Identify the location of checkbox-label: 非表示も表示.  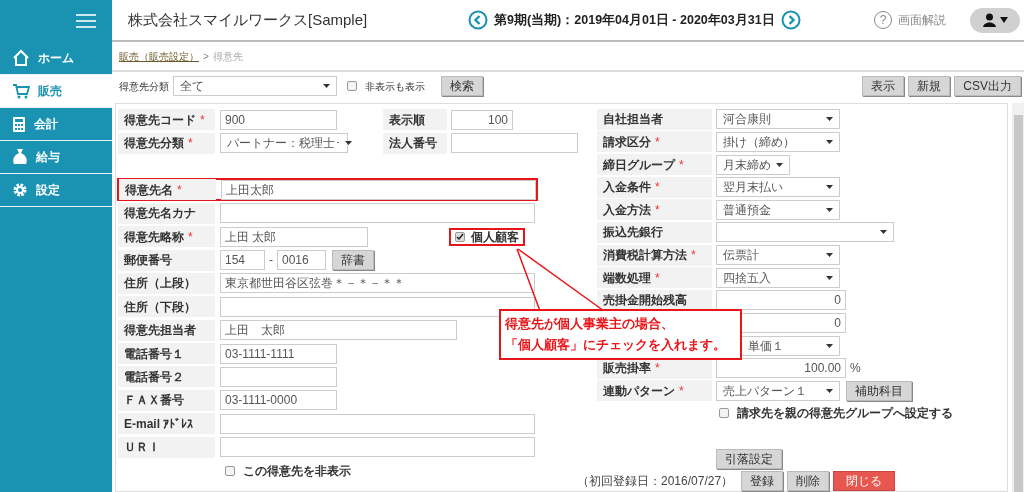
(395, 86).